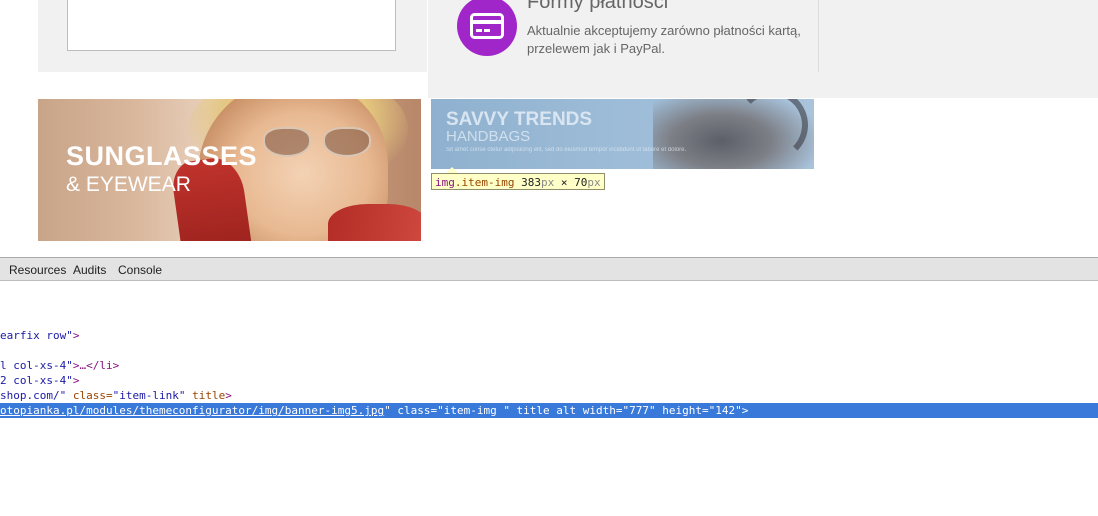 The image size is (1098, 516). Describe the element at coordinates (488, 136) in the screenshot. I see `handbags-banner-subtitle: HANDBAGS` at that location.